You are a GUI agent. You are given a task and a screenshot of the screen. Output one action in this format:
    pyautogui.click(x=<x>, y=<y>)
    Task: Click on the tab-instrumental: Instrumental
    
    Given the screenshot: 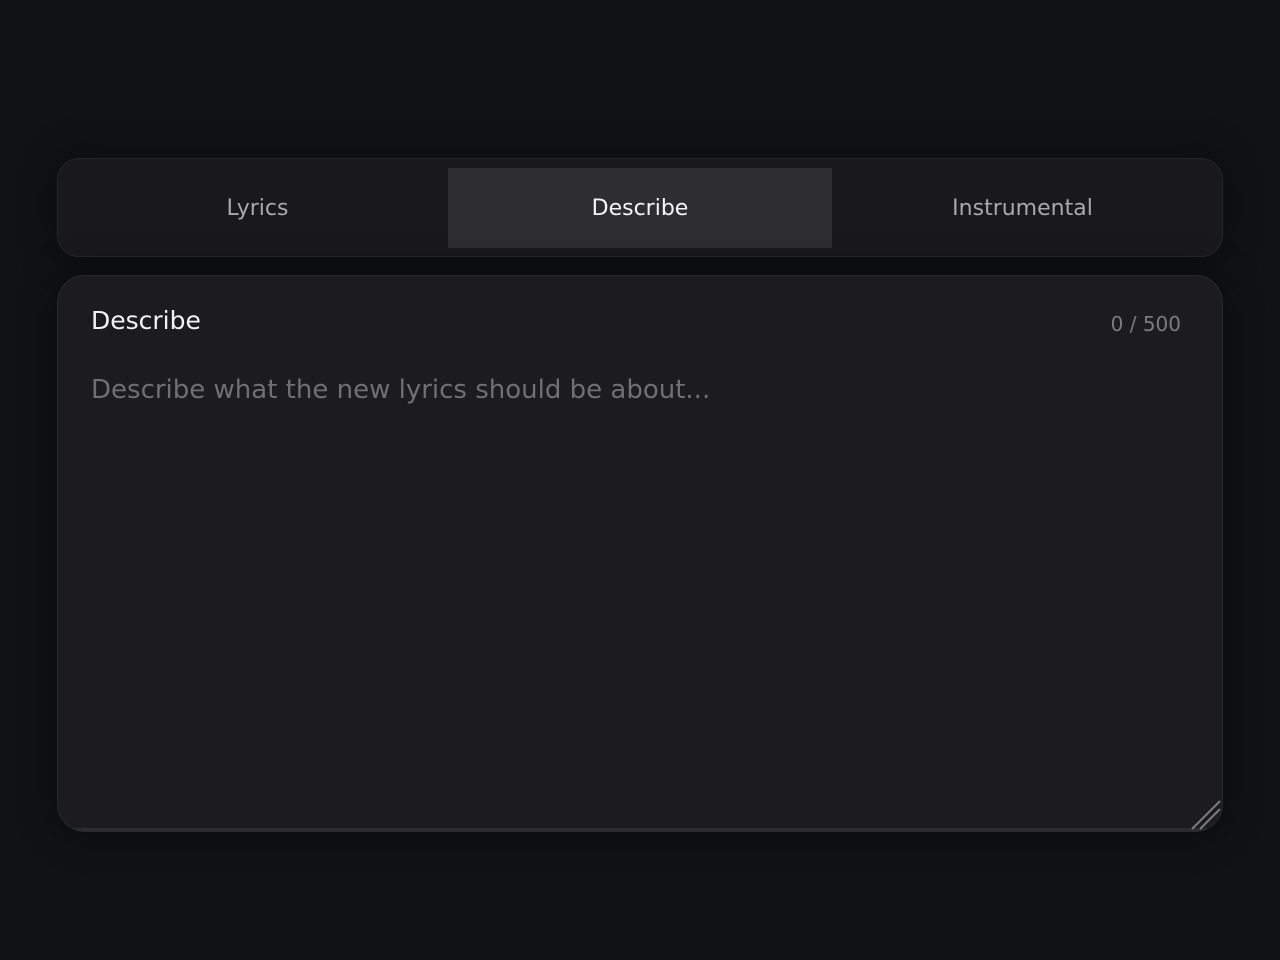 What is the action you would take?
    pyautogui.click(x=1022, y=208)
    